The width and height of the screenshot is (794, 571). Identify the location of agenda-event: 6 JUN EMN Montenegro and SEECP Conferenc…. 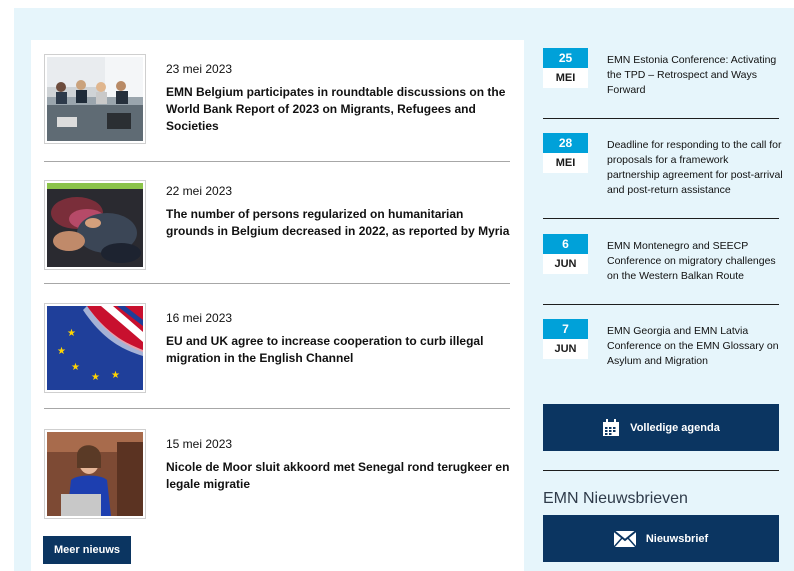
(661, 262).